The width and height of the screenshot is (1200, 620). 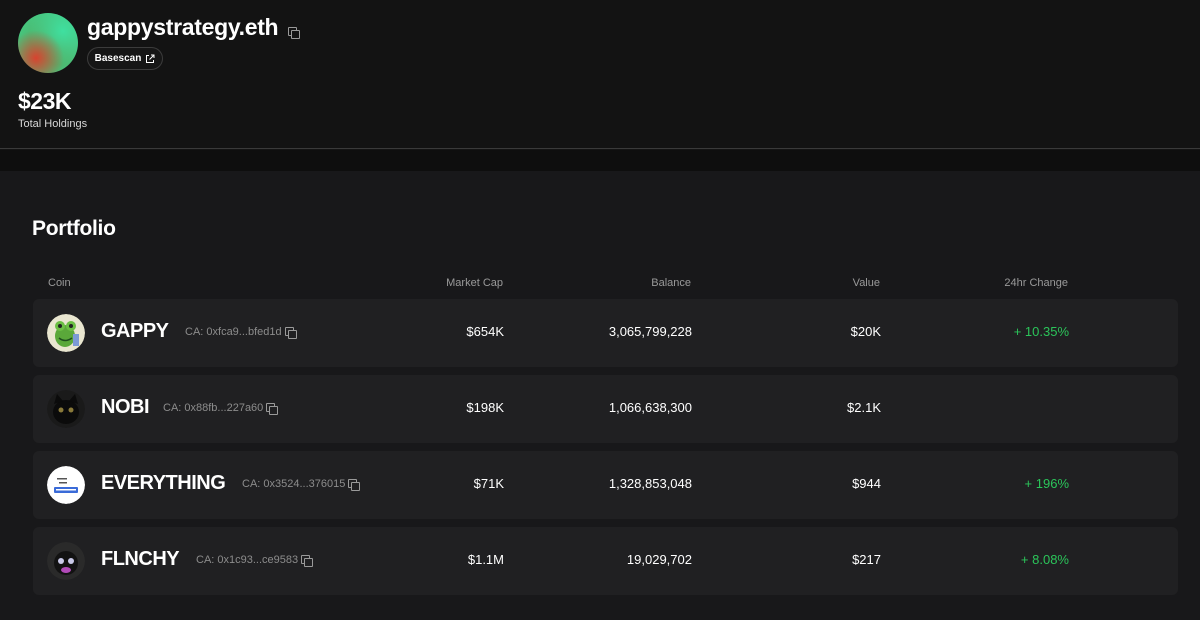 I want to click on contract-address: CA: 0xfca9...bfed1d, so click(x=241, y=332).